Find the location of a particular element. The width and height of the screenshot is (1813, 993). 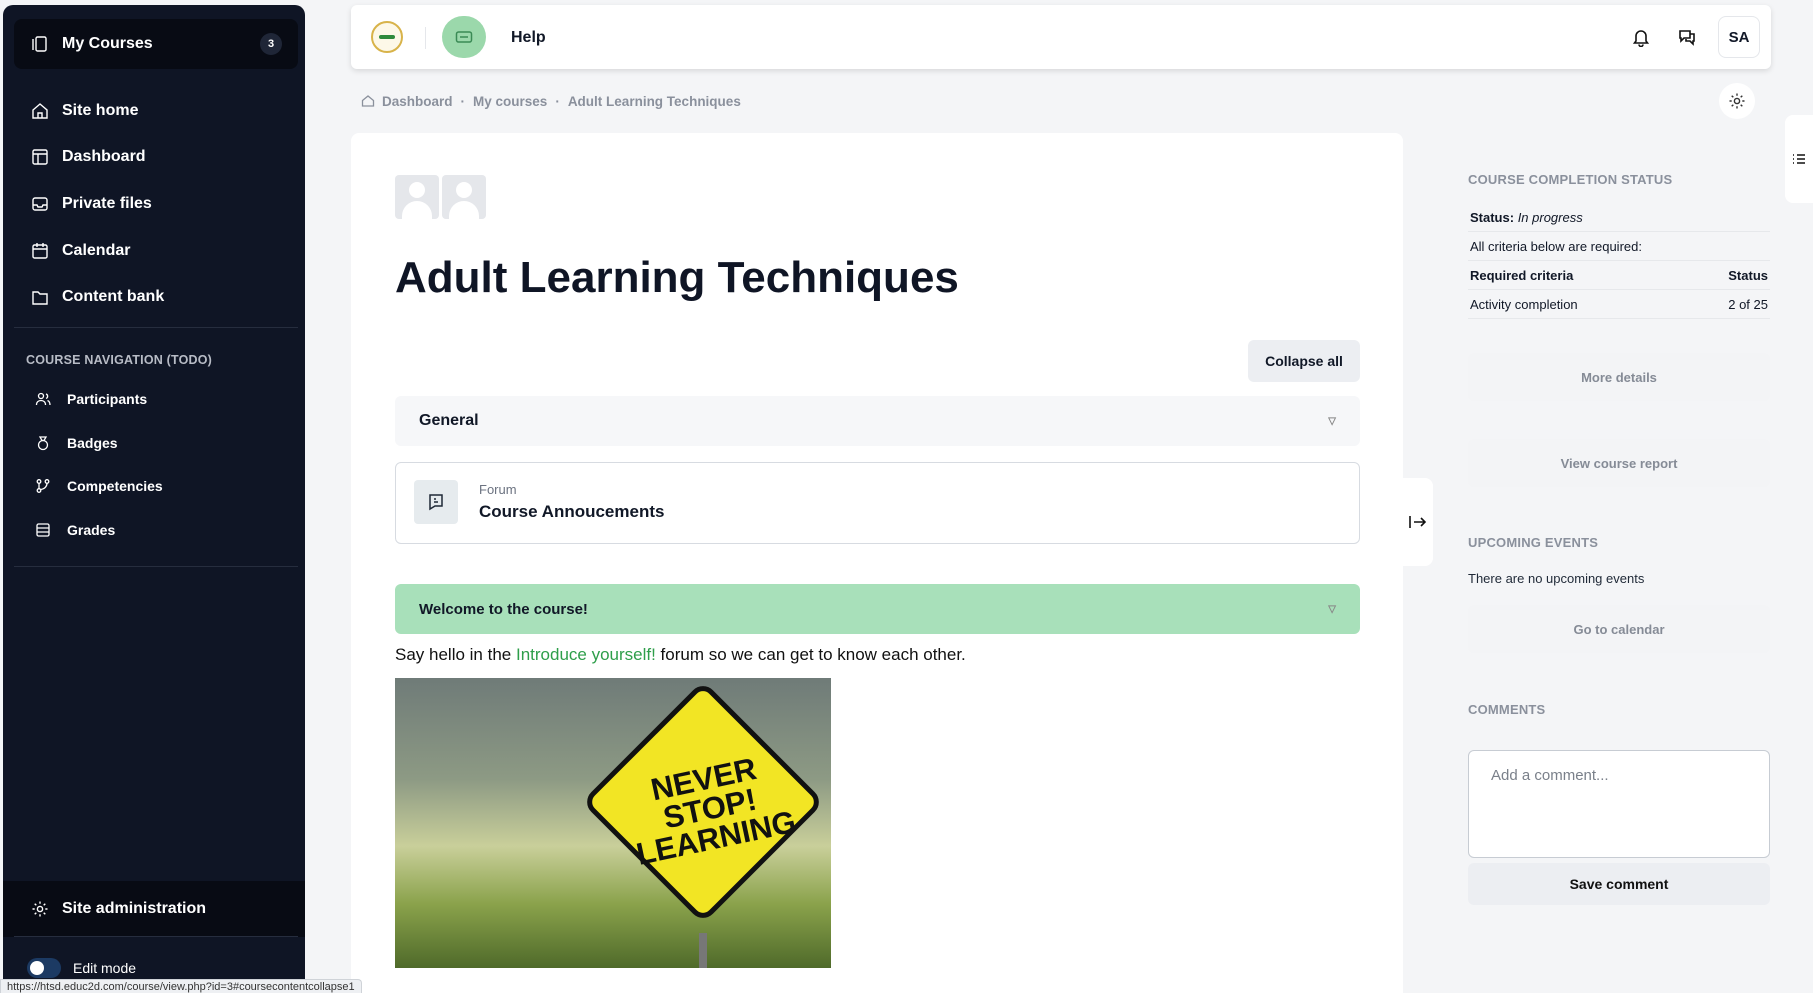

sidebar-item-label: Competencies is located at coordinates (115, 486).